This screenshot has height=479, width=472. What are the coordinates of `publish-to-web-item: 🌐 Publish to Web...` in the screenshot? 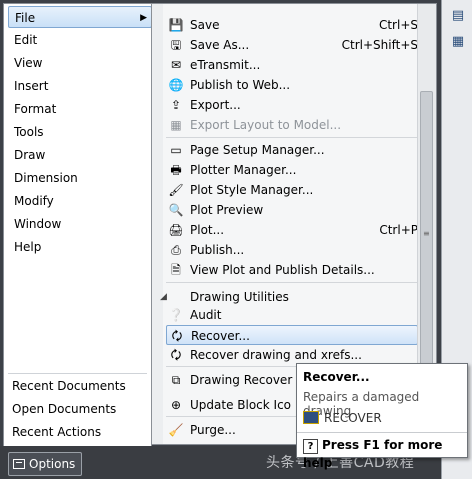 It's located at (292, 85).